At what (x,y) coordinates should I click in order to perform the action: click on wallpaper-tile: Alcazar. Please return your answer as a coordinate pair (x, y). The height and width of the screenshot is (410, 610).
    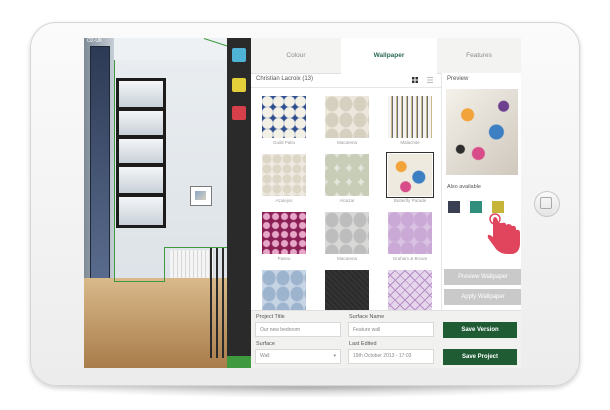
    Looking at the image, I should click on (347, 179).